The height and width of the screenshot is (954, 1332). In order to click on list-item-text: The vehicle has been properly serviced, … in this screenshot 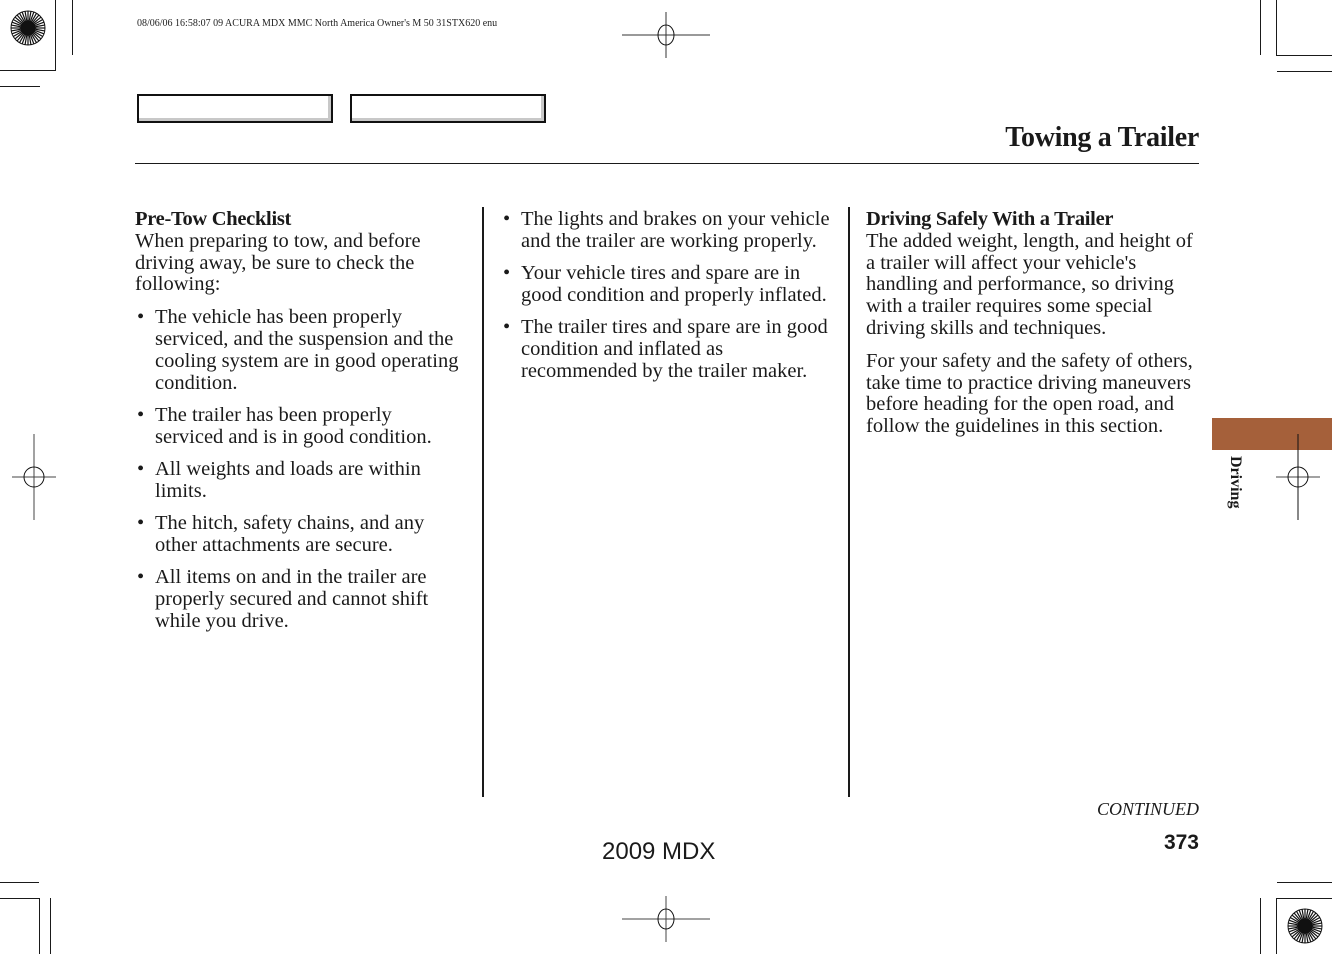, I will do `click(307, 350)`.